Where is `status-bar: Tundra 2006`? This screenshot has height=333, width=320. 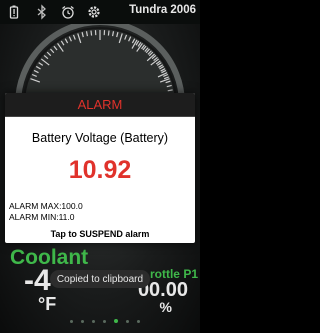
status-bar: Tundra 2006 is located at coordinates (100, 12).